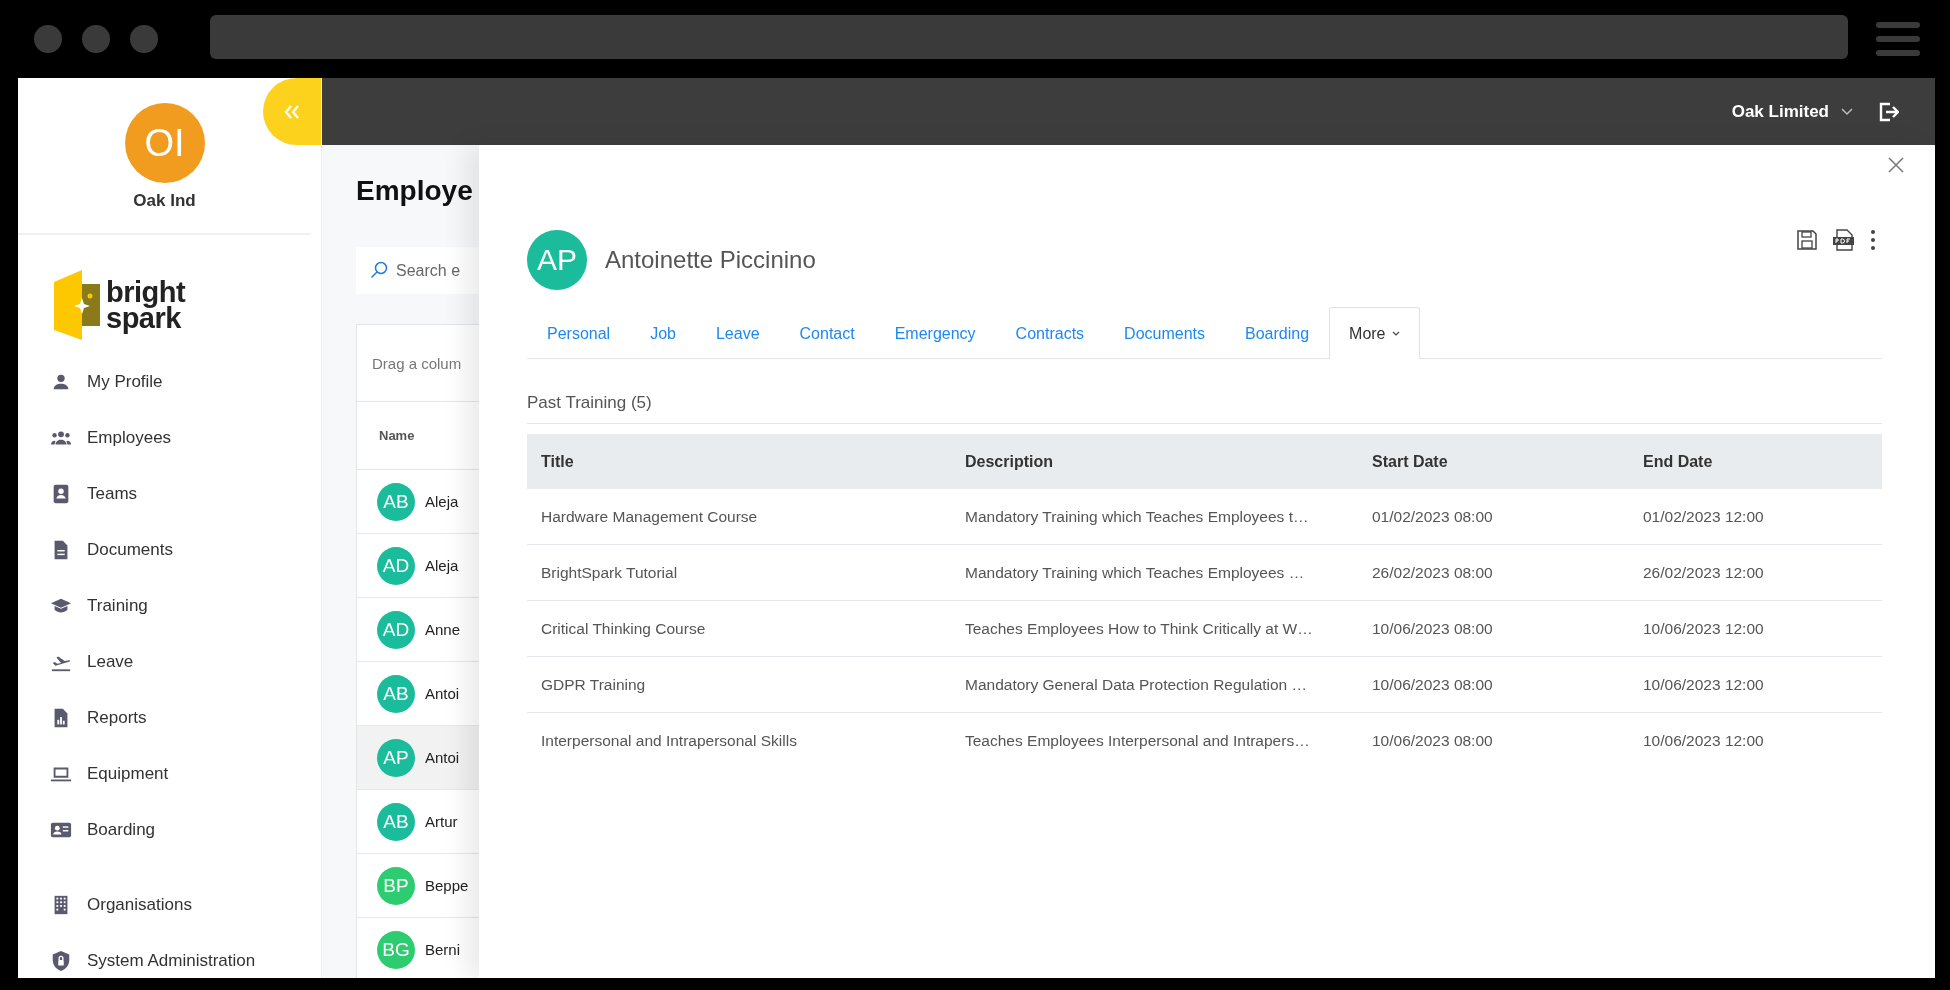 This screenshot has height=990, width=1950. I want to click on shield-icon, so click(61, 961).